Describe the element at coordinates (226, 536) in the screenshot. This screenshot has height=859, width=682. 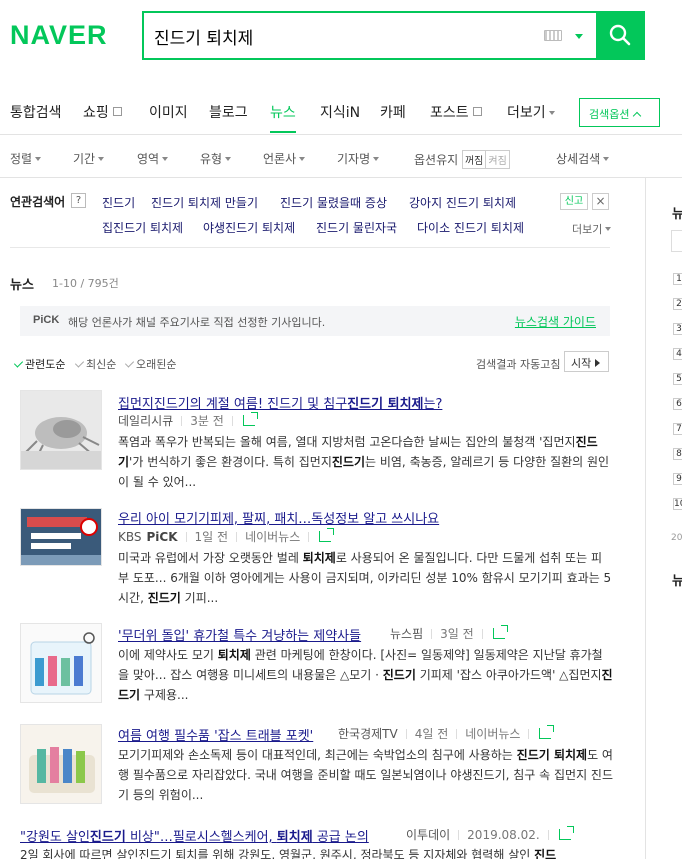
I see `article-meta: KBS PiCK 1일 전 네이버뉴스` at that location.